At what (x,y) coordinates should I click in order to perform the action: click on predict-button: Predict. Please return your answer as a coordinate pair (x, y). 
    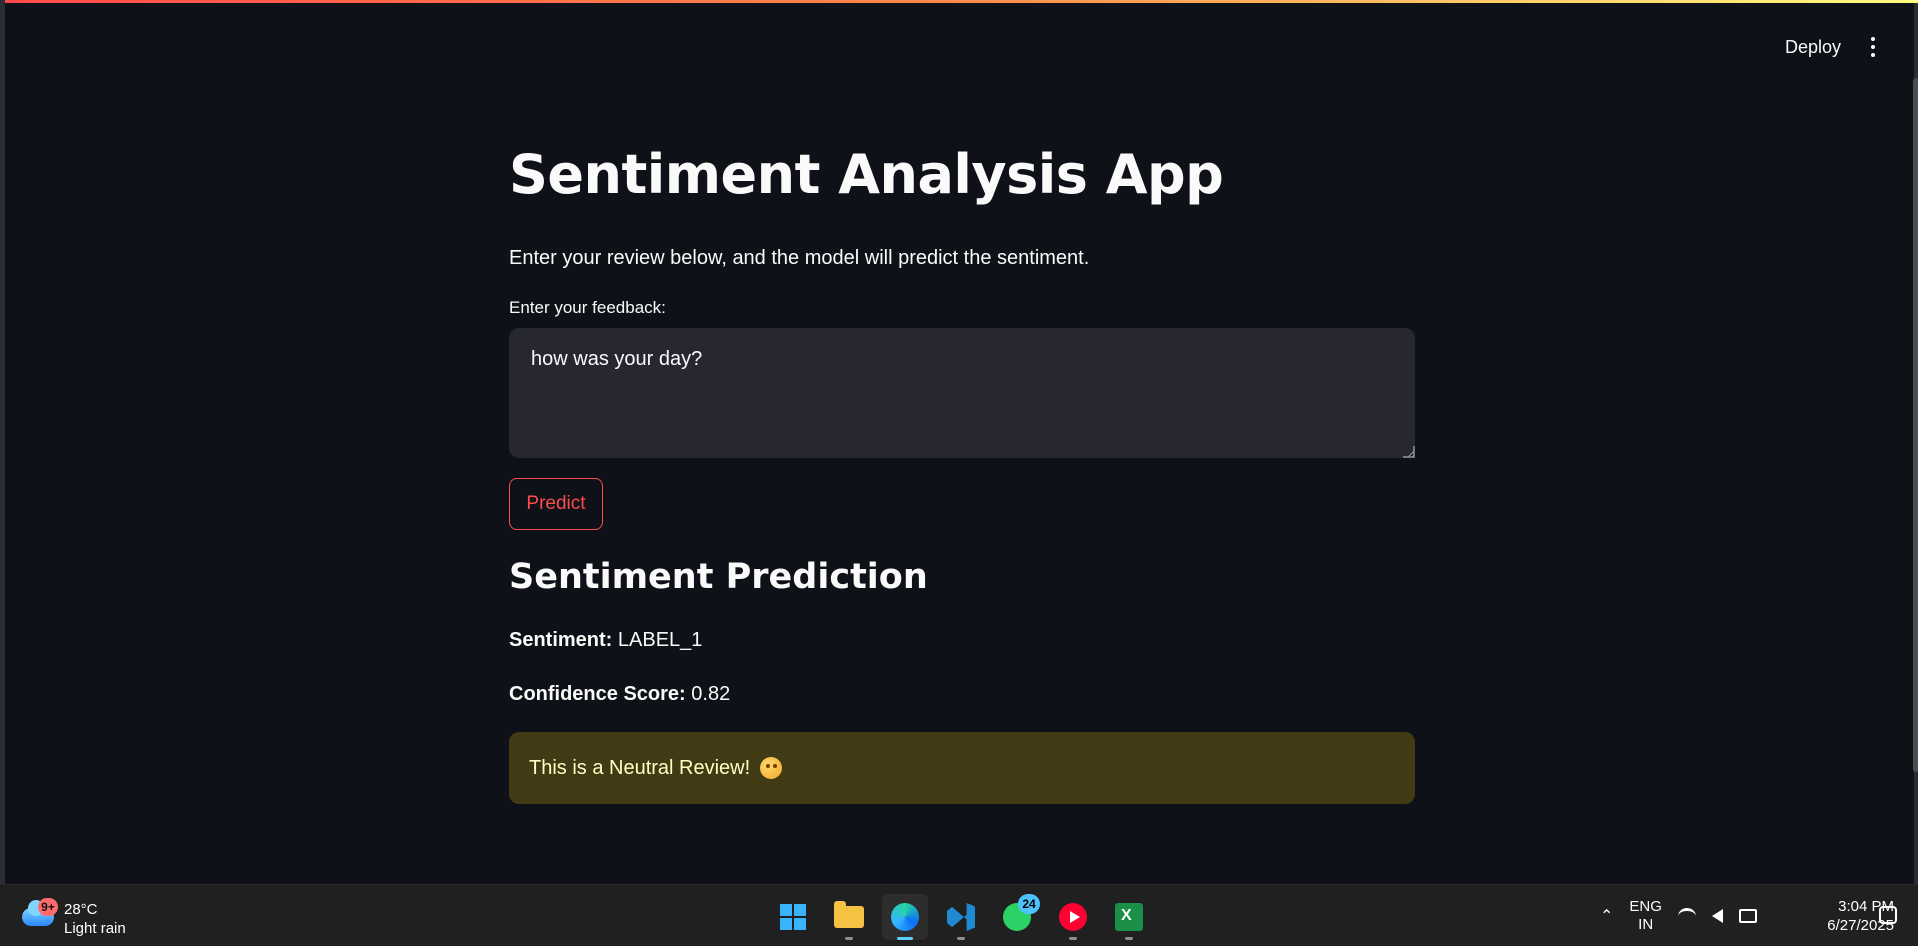
    Looking at the image, I should click on (556, 504).